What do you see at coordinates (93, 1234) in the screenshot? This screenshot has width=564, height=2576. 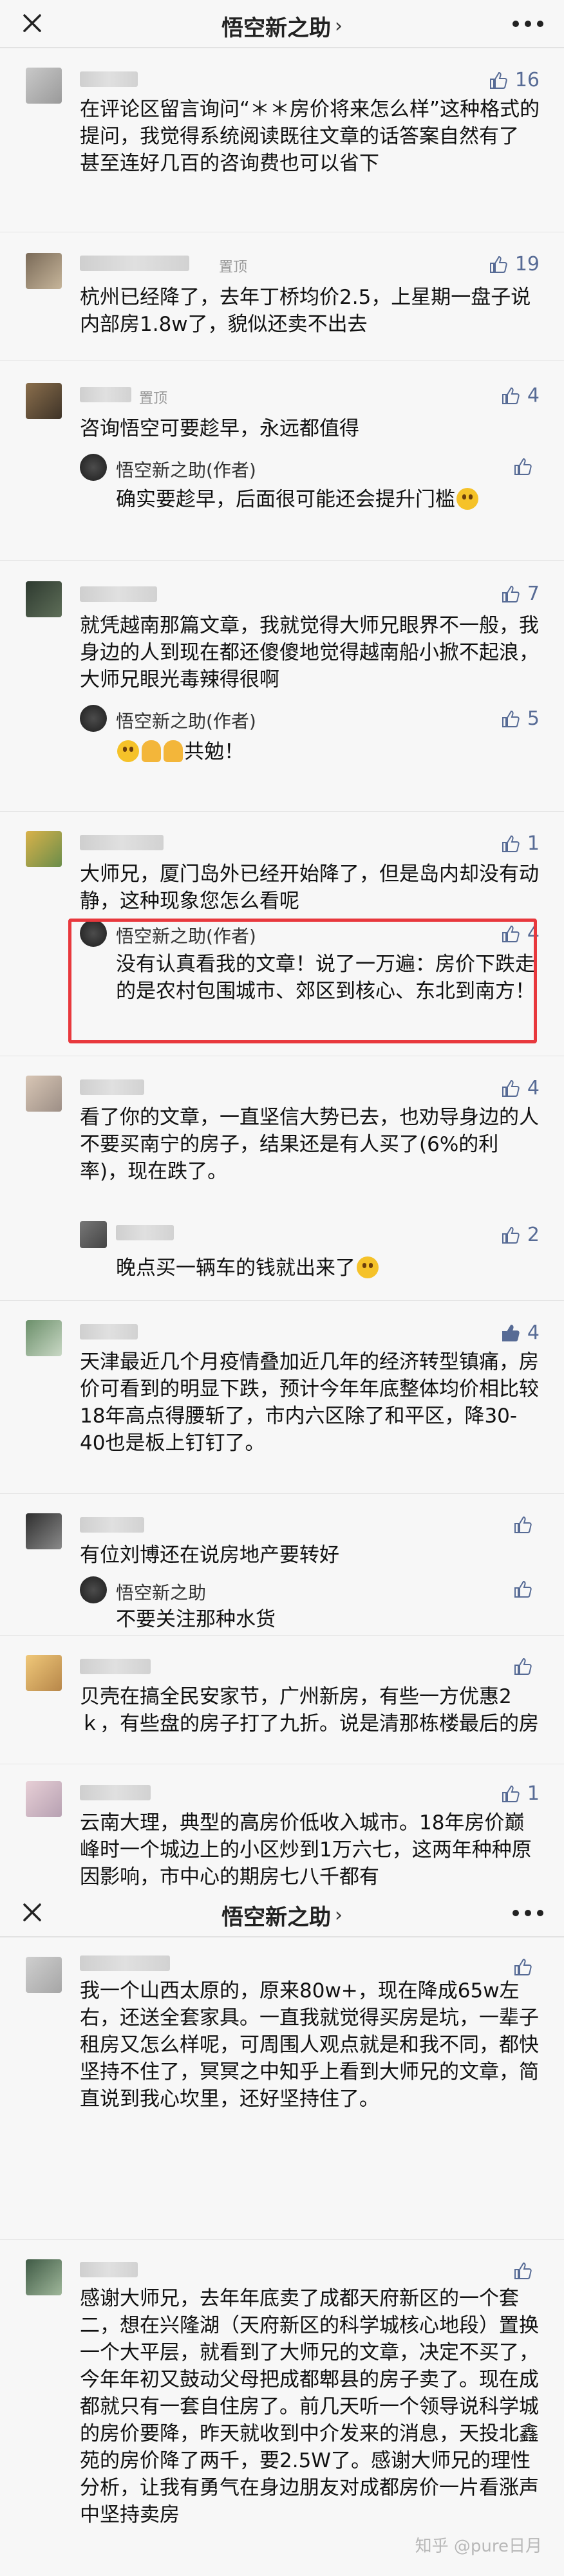 I see `reply-avatar` at bounding box center [93, 1234].